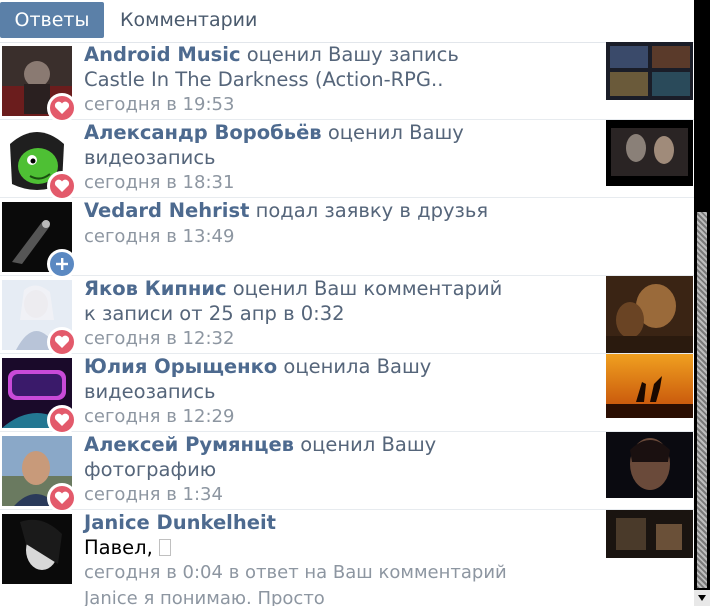 This screenshot has width=710, height=606. Describe the element at coordinates (702, 400) in the screenshot. I see `scrollbar-thumb` at that location.